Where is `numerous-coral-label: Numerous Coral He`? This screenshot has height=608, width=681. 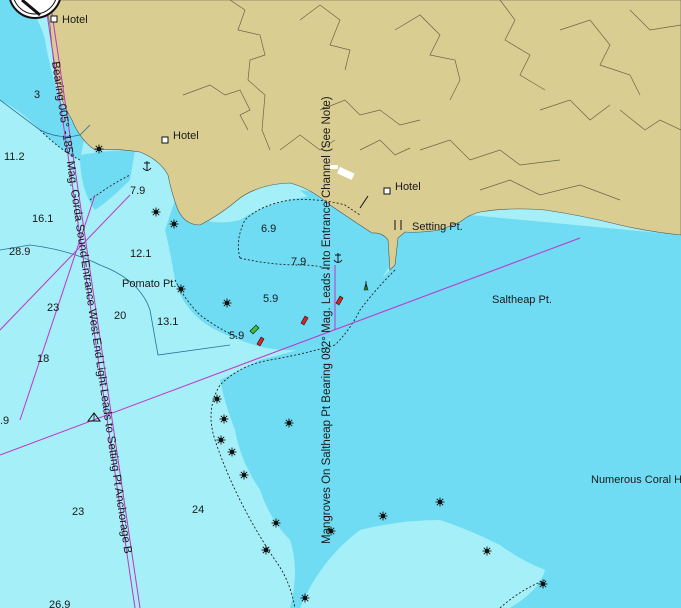 numerous-coral-label: Numerous Coral He is located at coordinates (636, 480).